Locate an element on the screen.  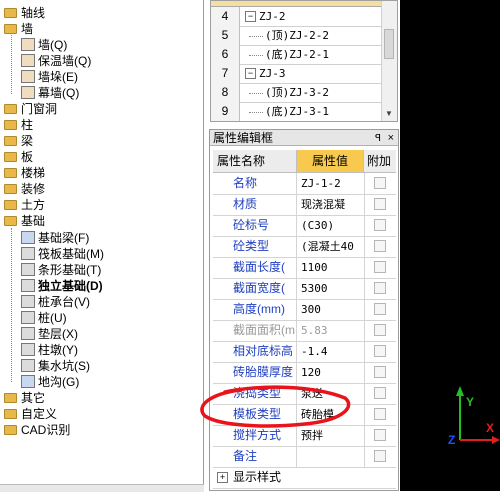
scrollbar-thumb is located at coordinates (389, 44).